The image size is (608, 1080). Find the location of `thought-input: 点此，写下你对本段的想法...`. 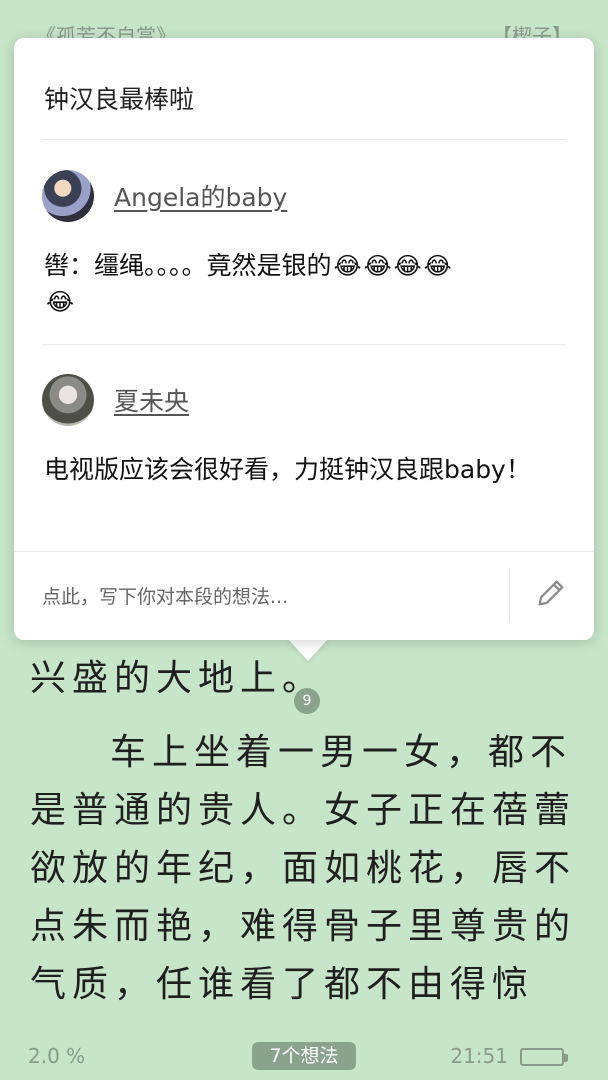

thought-input: 点此，写下你对本段的想法... is located at coordinates (165, 595).